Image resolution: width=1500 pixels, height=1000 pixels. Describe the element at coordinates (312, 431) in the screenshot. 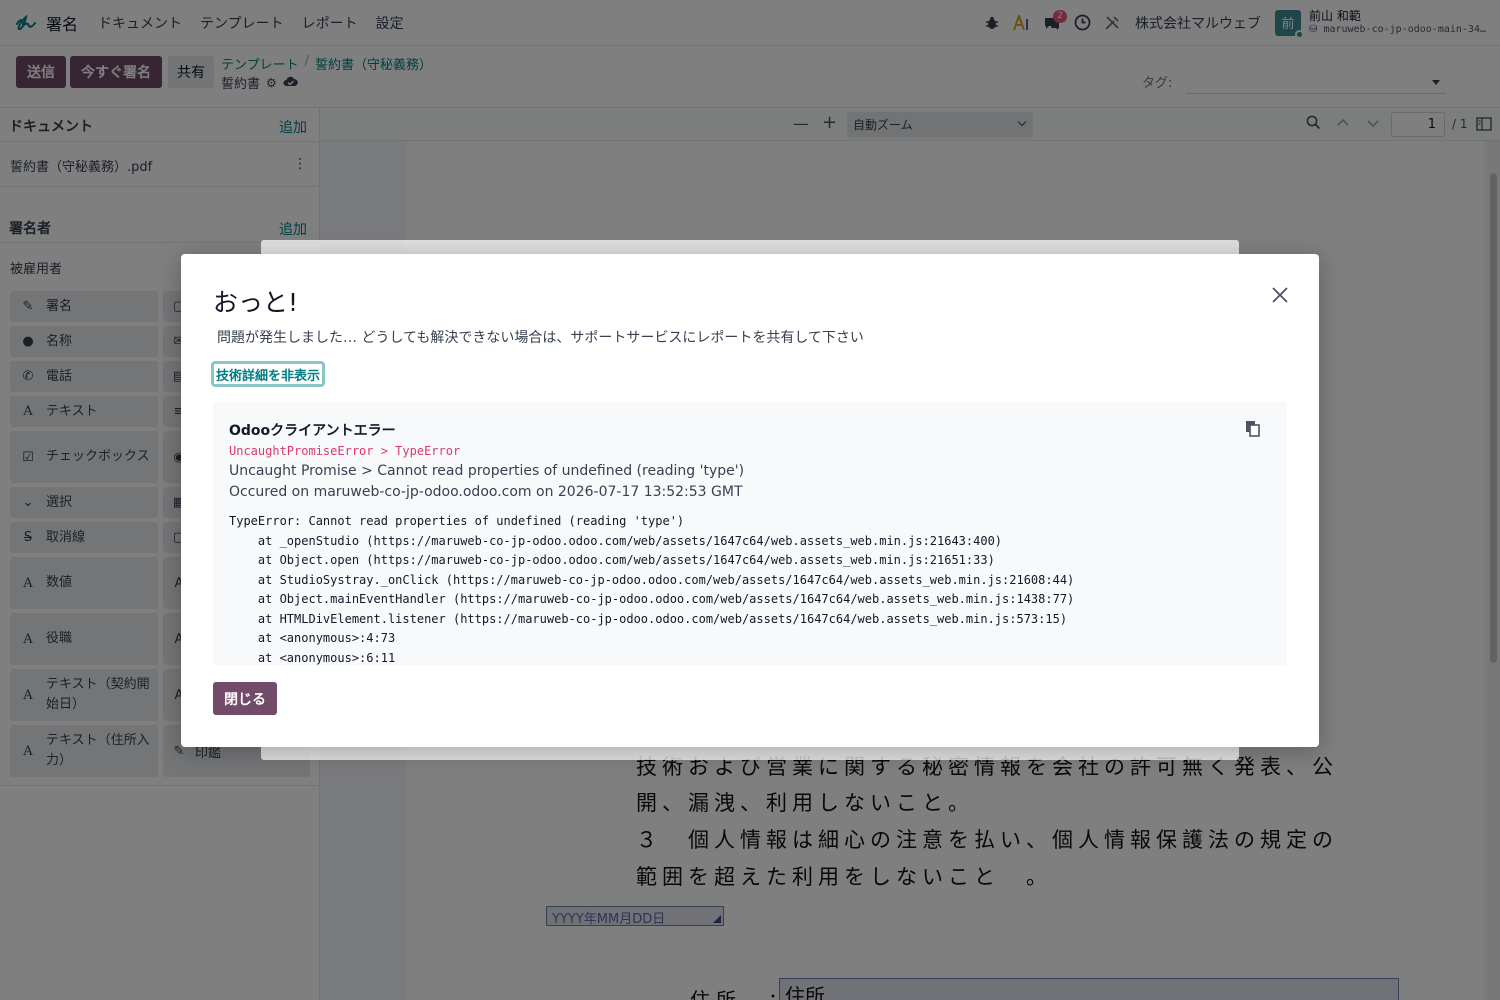

I see `error-title: Odooクライアントエラー` at that location.